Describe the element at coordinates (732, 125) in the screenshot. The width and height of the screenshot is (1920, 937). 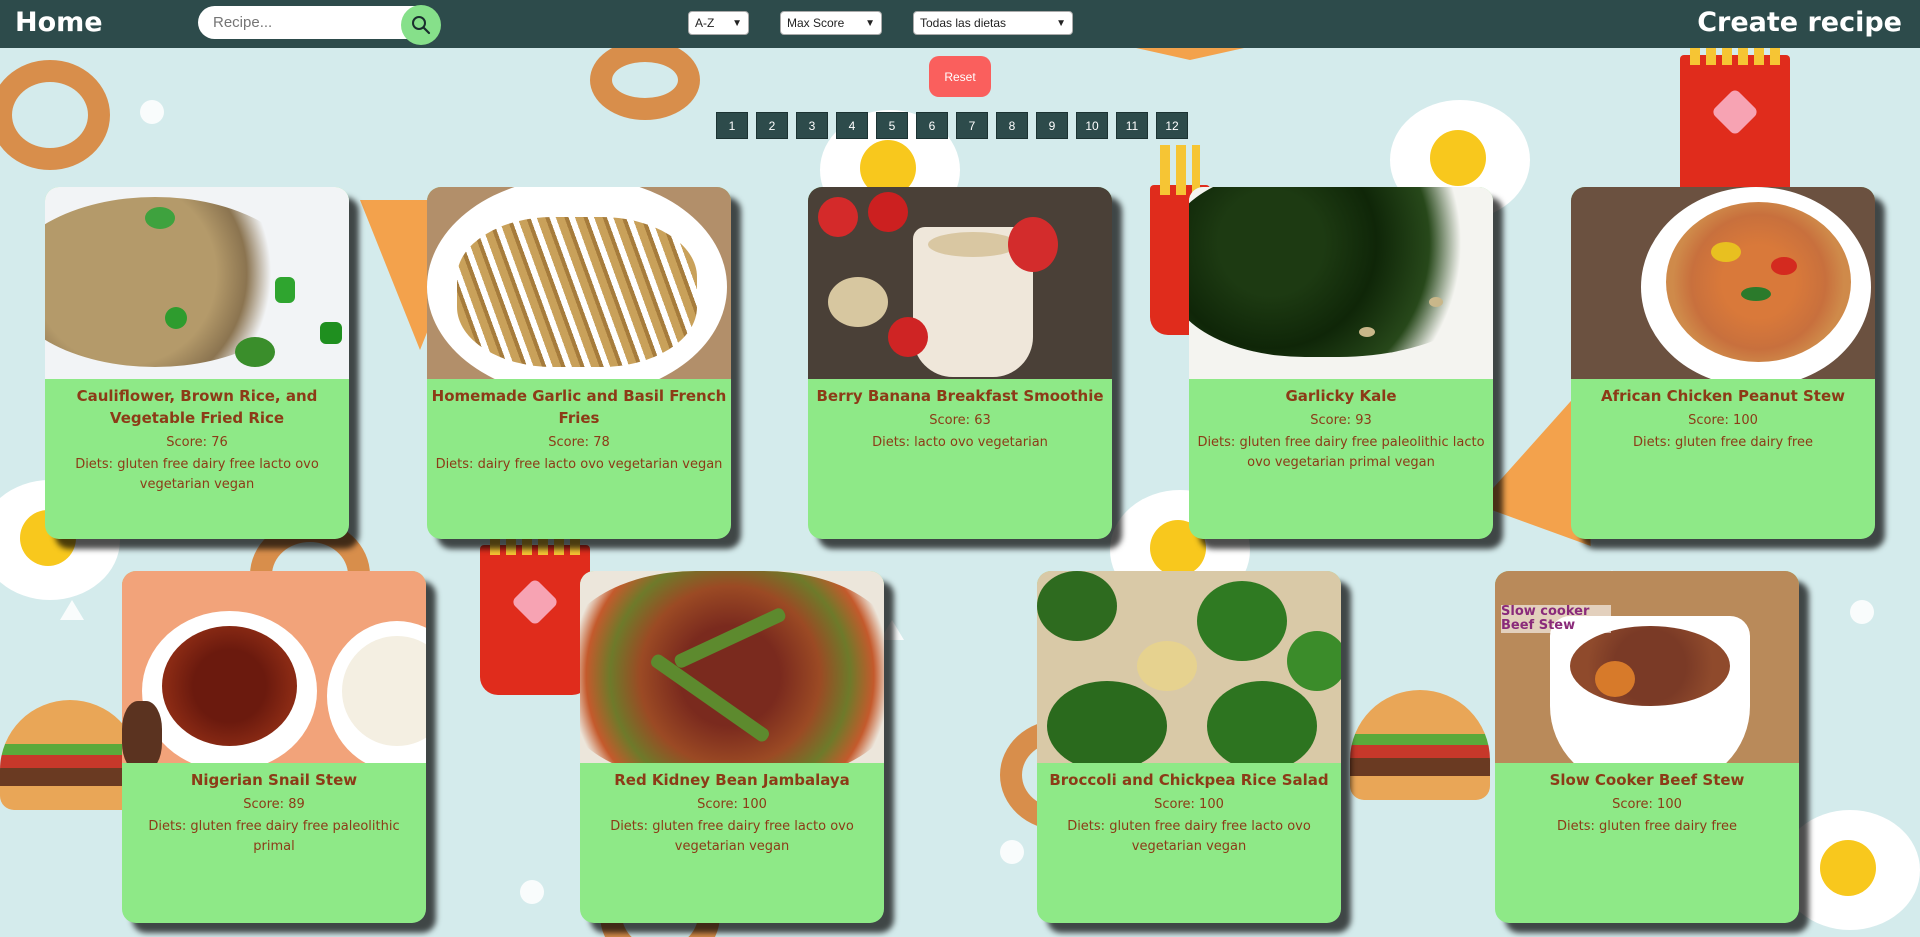
I see `page-button-1: 1` at that location.